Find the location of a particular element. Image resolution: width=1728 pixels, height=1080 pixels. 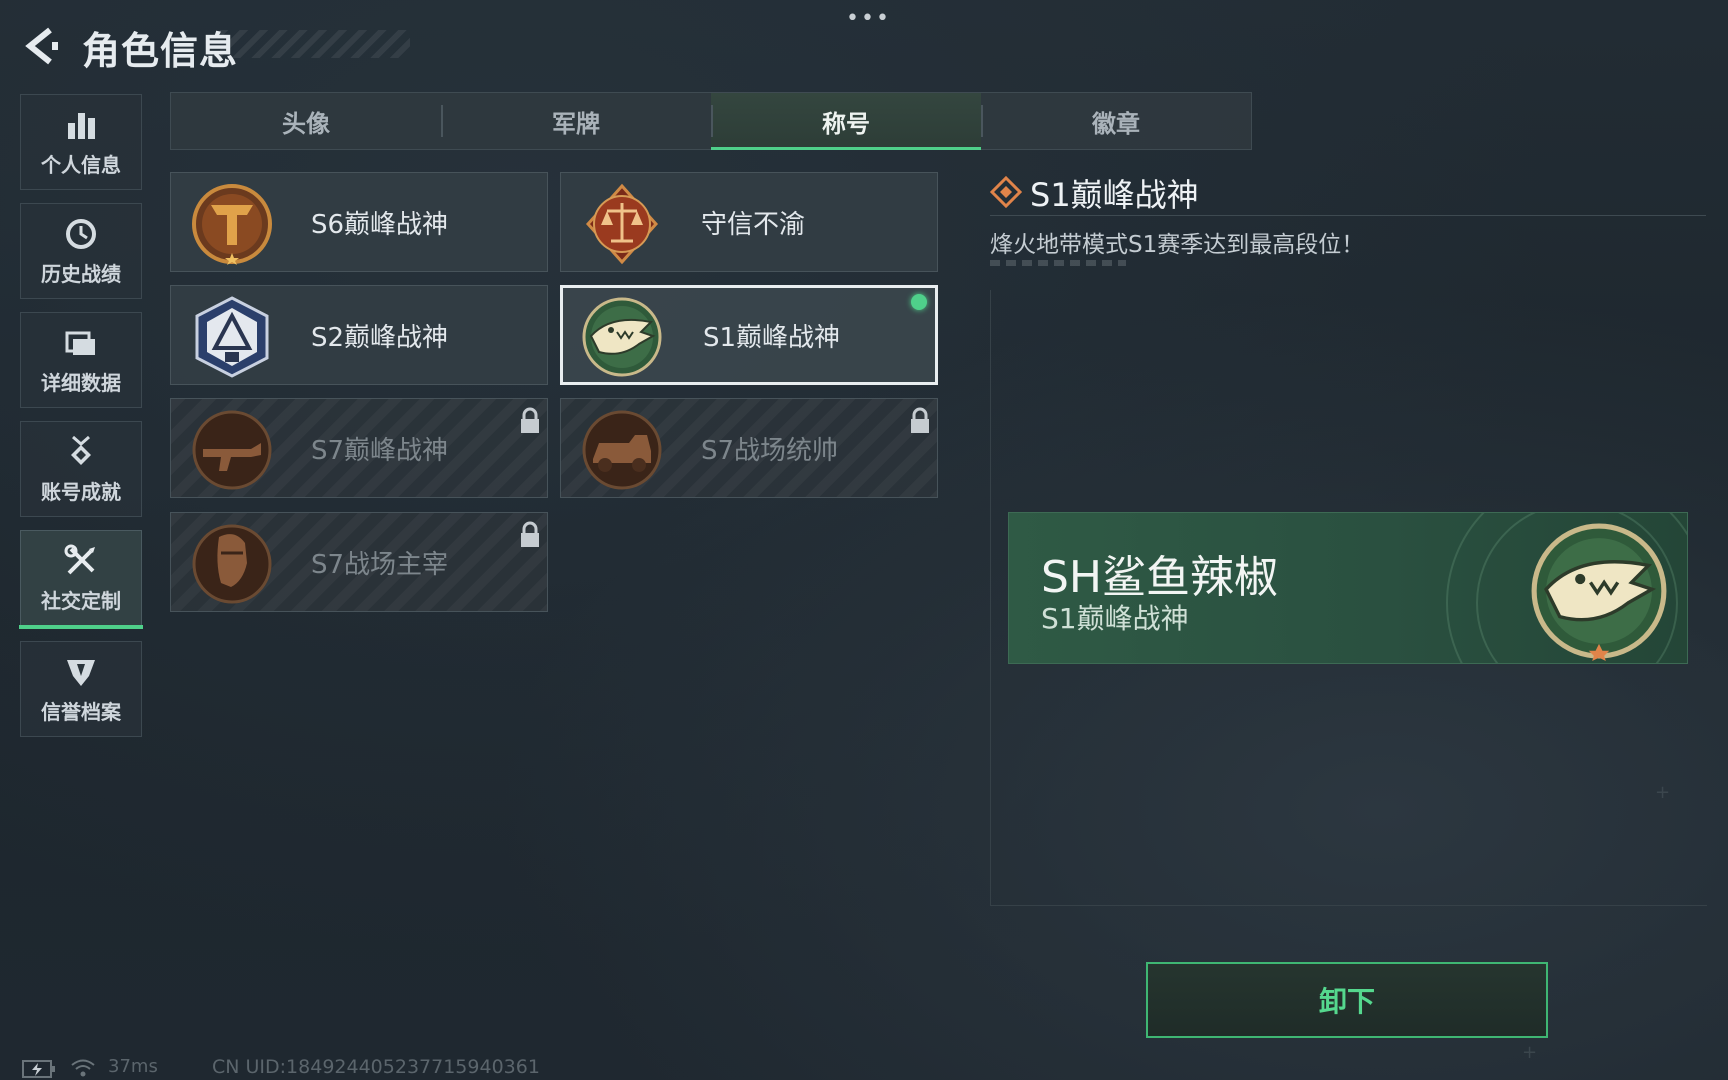

folder-icon is located at coordinates (80, 343).